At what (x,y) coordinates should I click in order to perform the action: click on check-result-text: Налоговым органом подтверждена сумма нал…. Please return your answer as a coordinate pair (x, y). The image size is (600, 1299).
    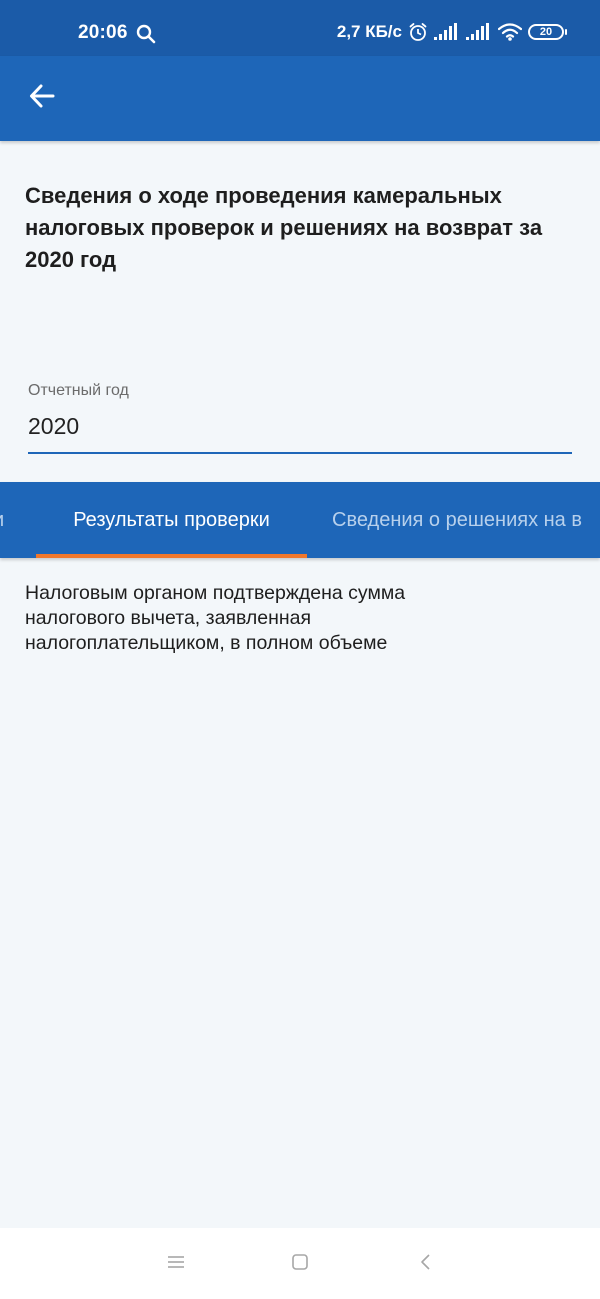
    Looking at the image, I should click on (215, 618).